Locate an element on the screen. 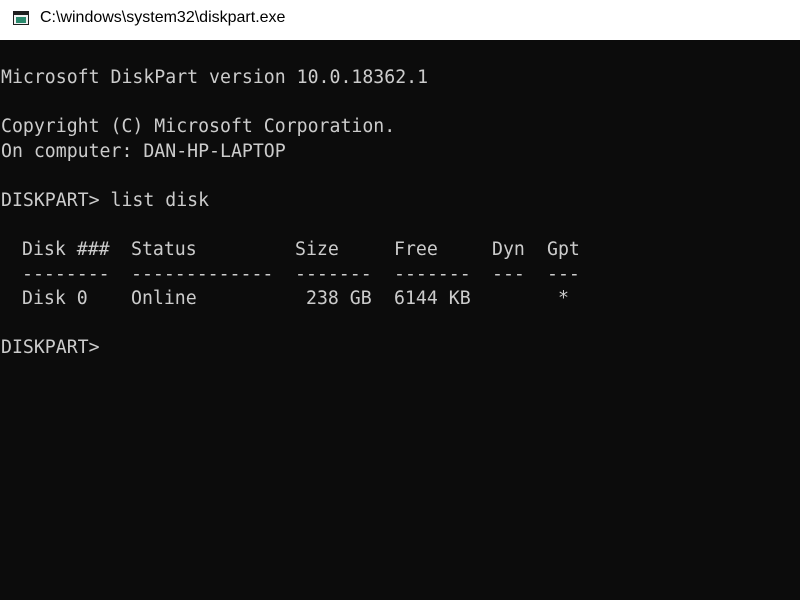 This screenshot has width=800, height=600. header-size: Size is located at coordinates (317, 249).